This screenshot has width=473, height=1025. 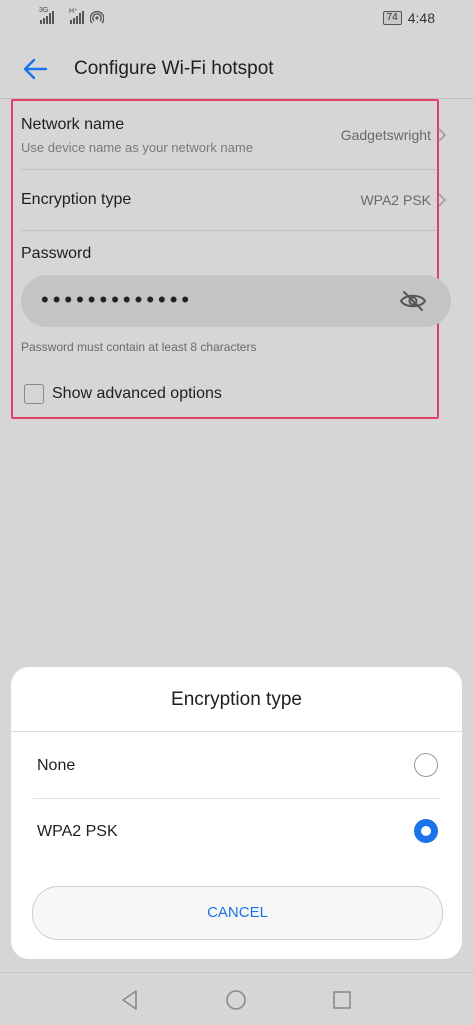 I want to click on option-wpa2-label: WPA2 PSK, so click(x=77, y=831).